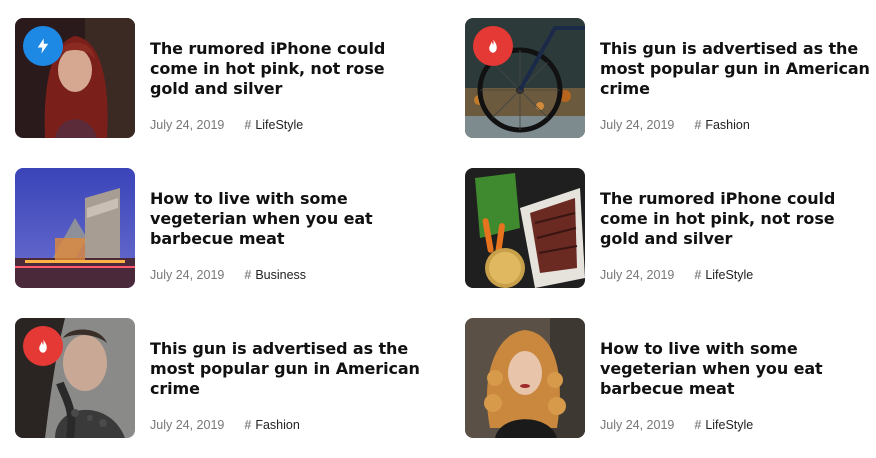 The width and height of the screenshot is (876, 458). I want to click on post-thumbnail-bicycle, so click(525, 78).